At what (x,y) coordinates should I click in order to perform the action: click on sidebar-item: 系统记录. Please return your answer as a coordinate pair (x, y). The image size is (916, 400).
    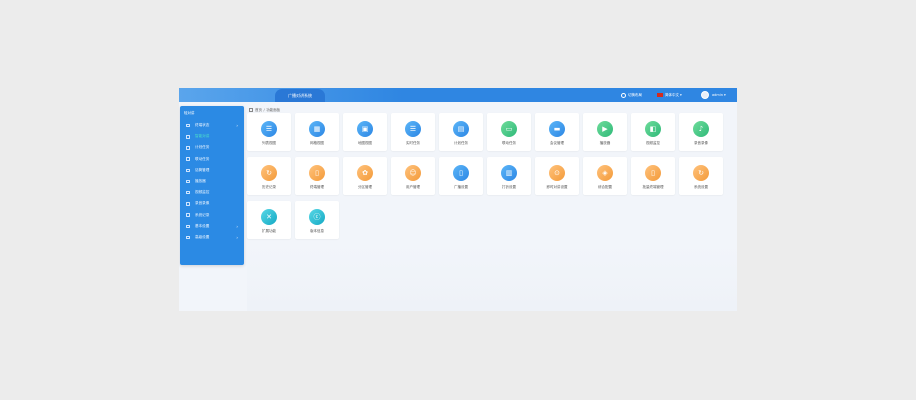
    Looking at the image, I should click on (212, 215).